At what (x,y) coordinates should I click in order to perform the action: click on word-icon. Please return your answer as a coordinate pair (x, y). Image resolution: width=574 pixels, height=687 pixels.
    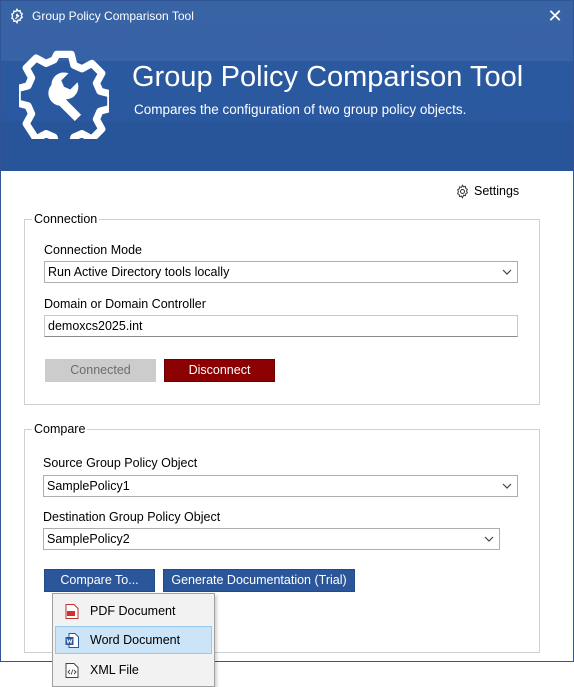
    Looking at the image, I should click on (72, 640).